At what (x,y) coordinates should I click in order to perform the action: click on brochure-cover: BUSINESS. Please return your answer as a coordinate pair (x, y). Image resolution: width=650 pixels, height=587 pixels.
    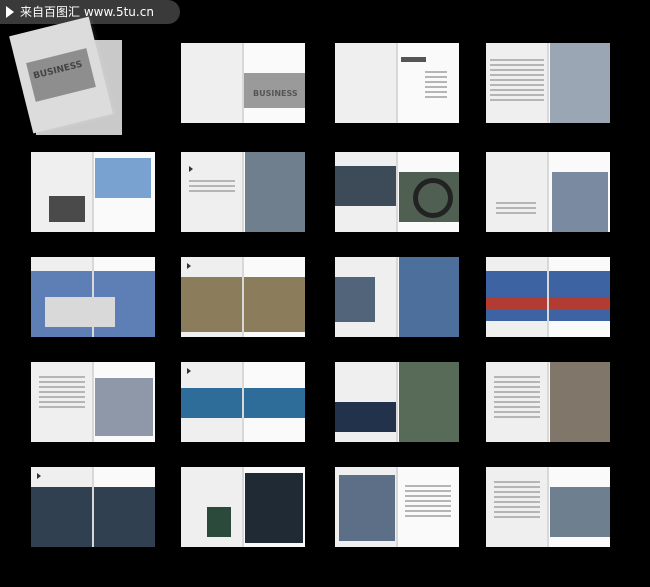
    Looking at the image, I should click on (61, 75).